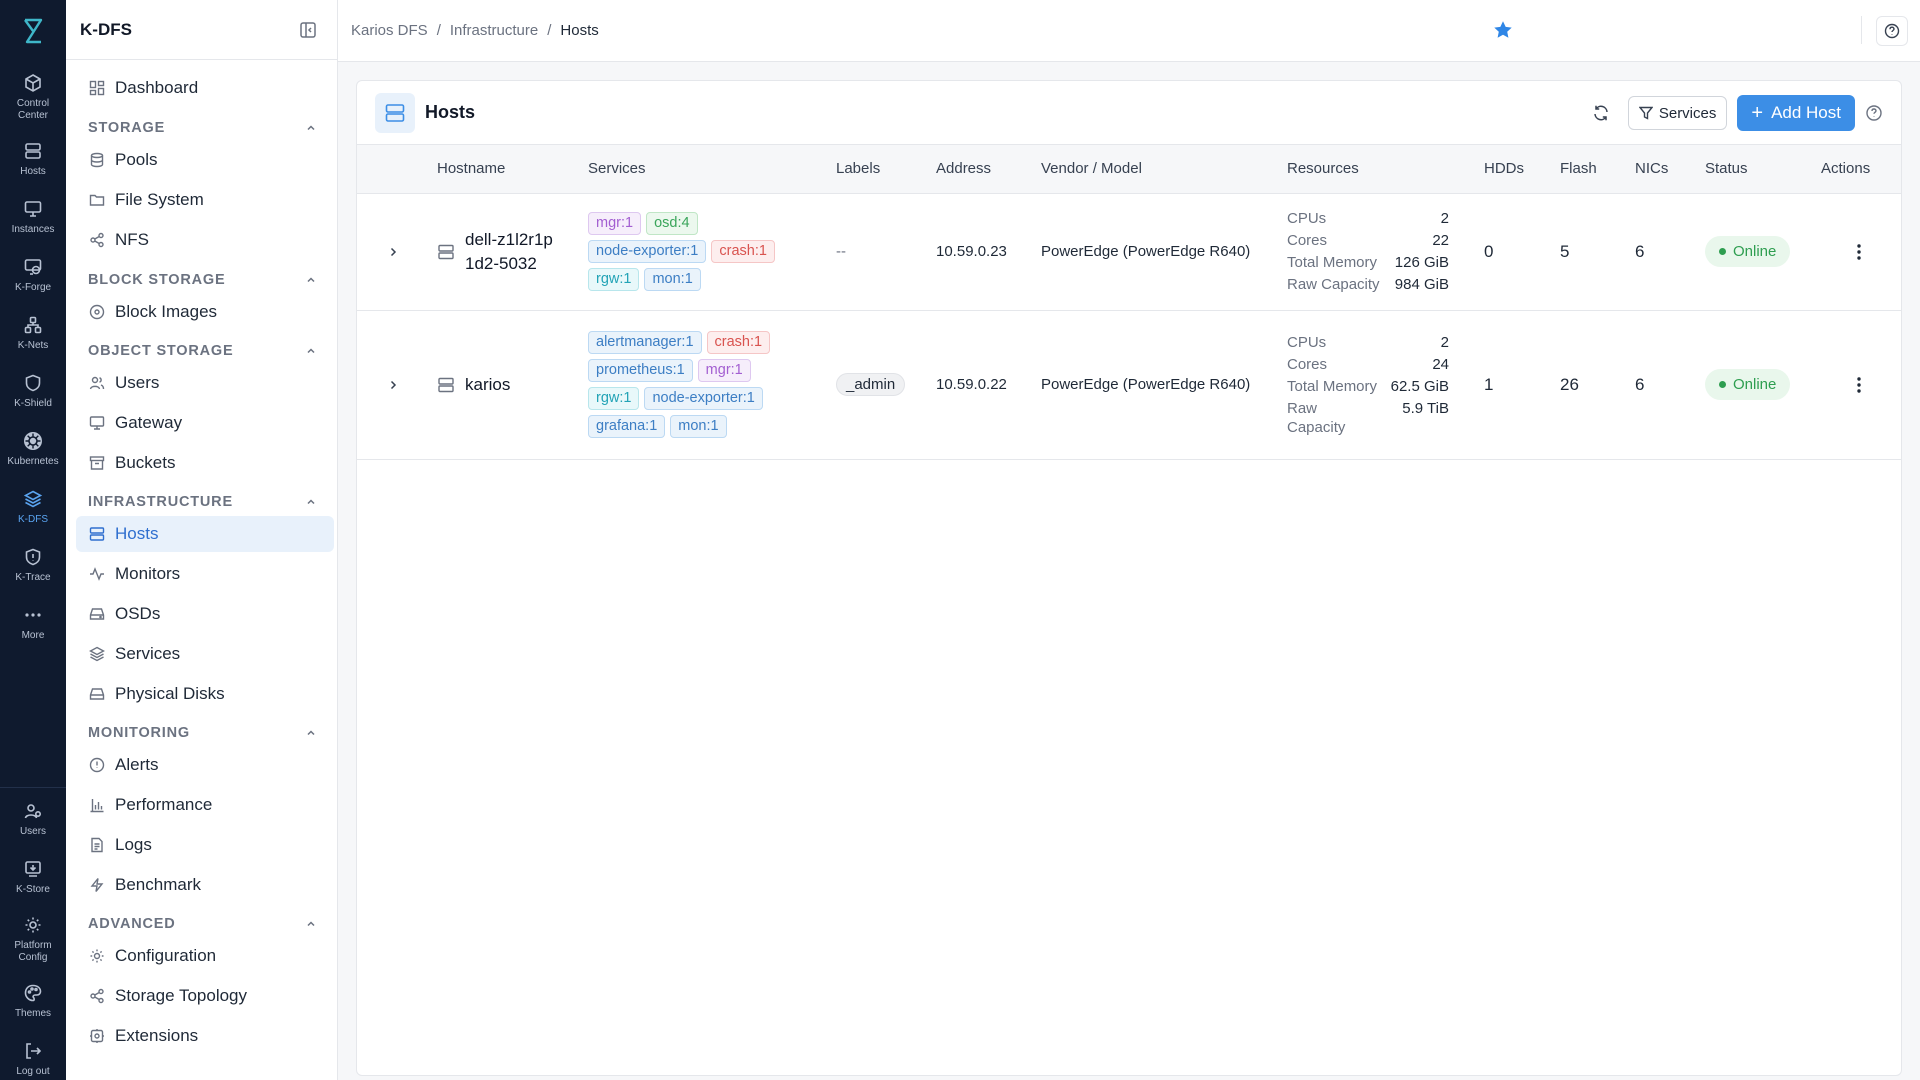 Image resolution: width=1920 pixels, height=1080 pixels. I want to click on rail-log-out: Log out, so click(33, 1059).